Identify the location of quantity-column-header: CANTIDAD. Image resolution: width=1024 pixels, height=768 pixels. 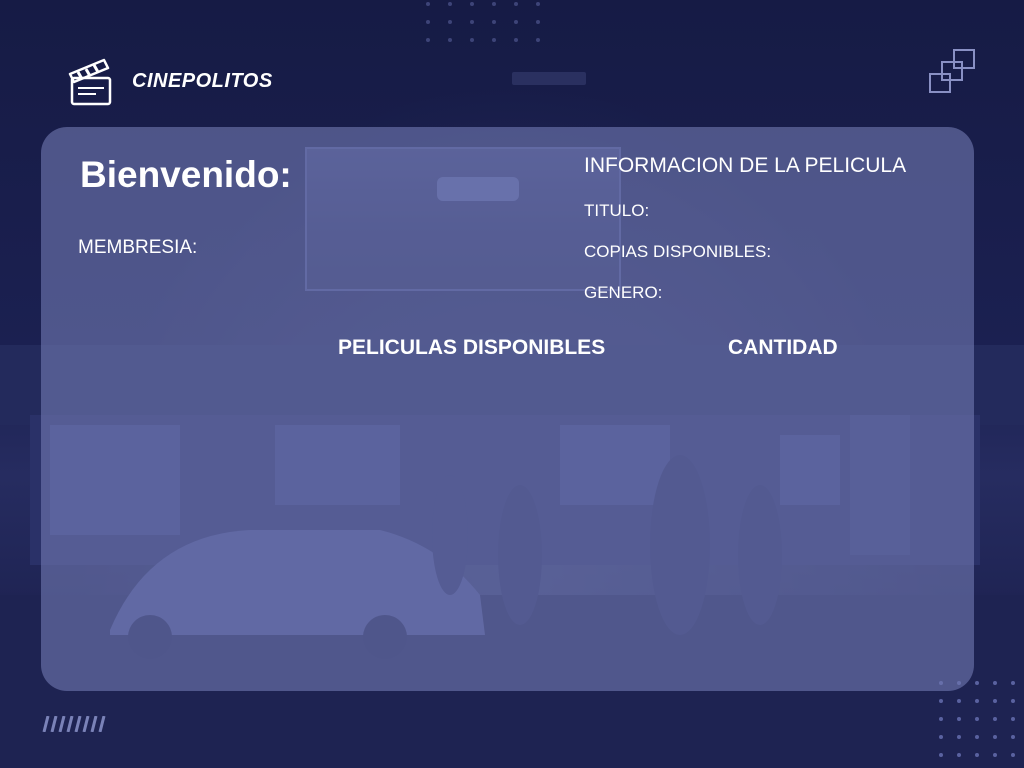
(783, 347).